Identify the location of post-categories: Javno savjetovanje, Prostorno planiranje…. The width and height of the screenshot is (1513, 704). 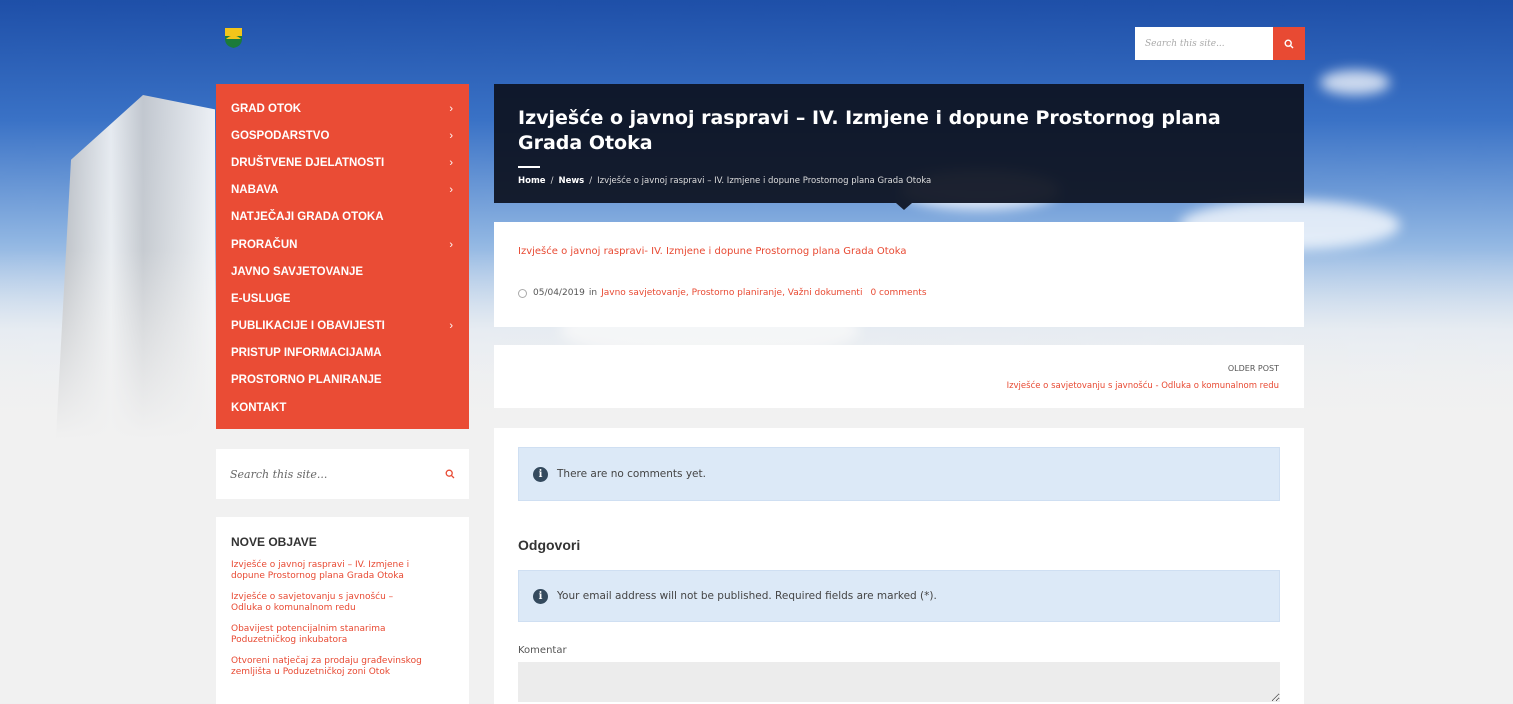
(731, 293).